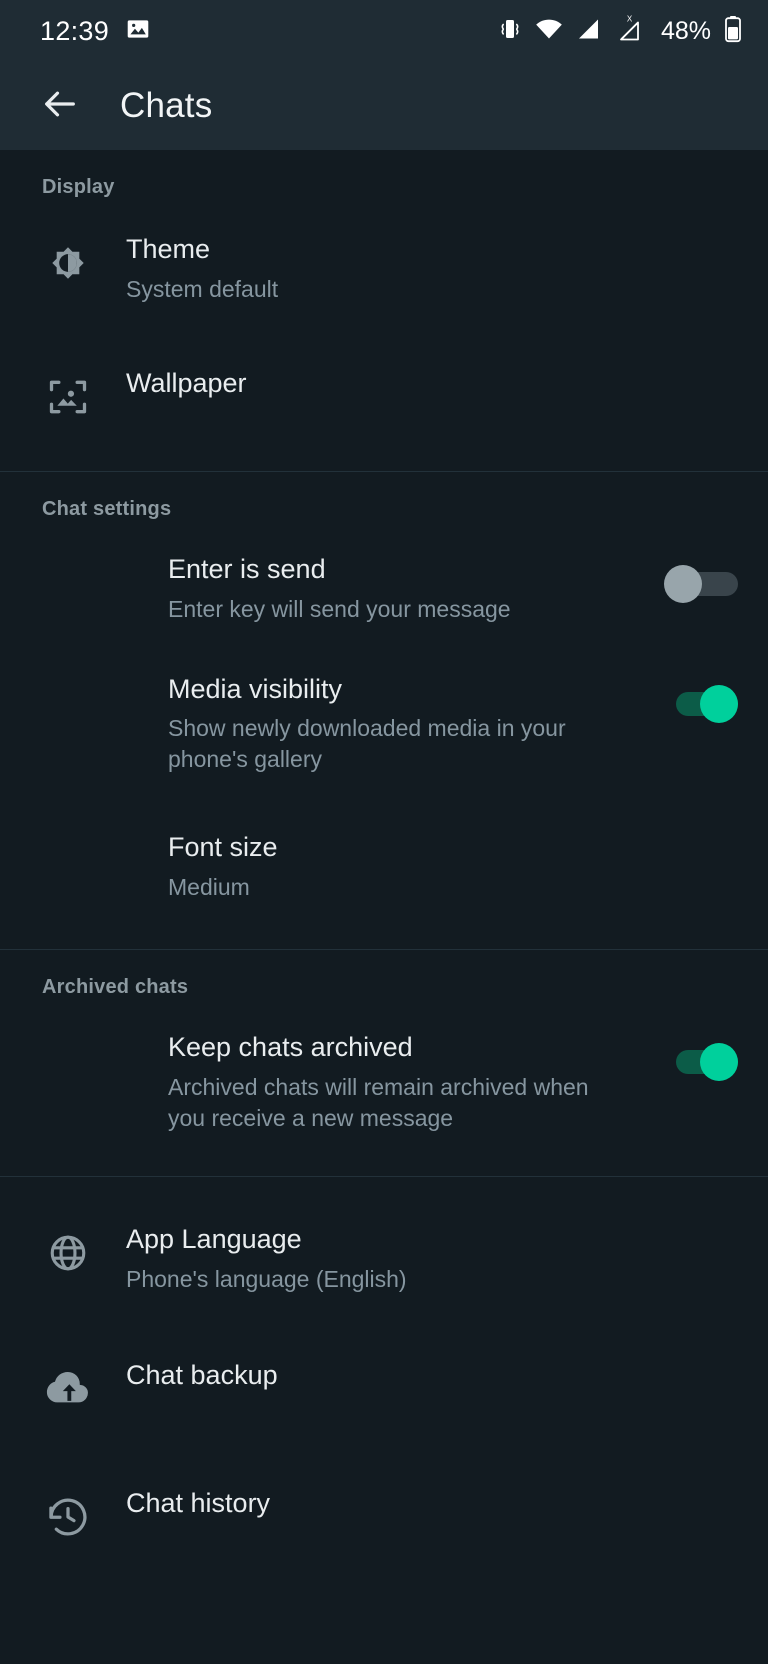  What do you see at coordinates (202, 1374) in the screenshot?
I see `row-chat-backup-title: Chat backup` at bounding box center [202, 1374].